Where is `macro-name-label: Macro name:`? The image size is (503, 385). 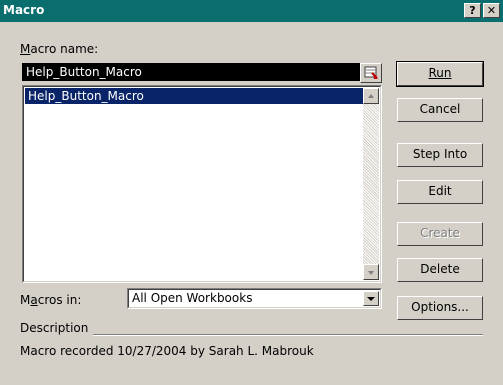
macro-name-label: Macro name: is located at coordinates (59, 49).